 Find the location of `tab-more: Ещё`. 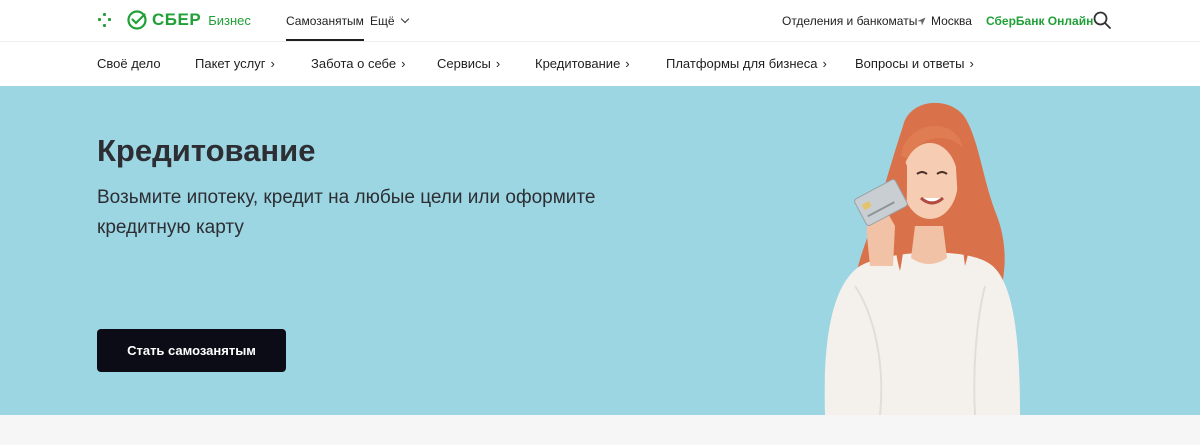

tab-more: Ещё is located at coordinates (389, 21).